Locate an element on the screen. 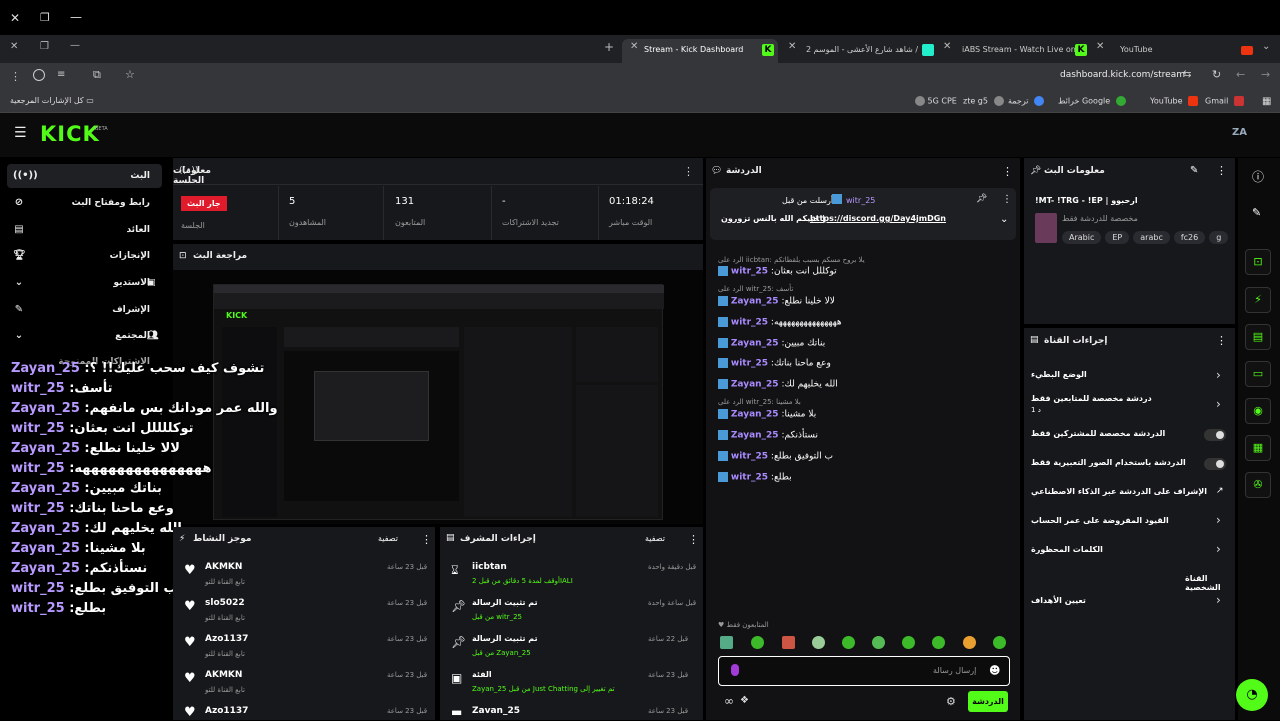  sidebar-item-community: ⌄ المجتمع 👥︎ is located at coordinates (84, 336).